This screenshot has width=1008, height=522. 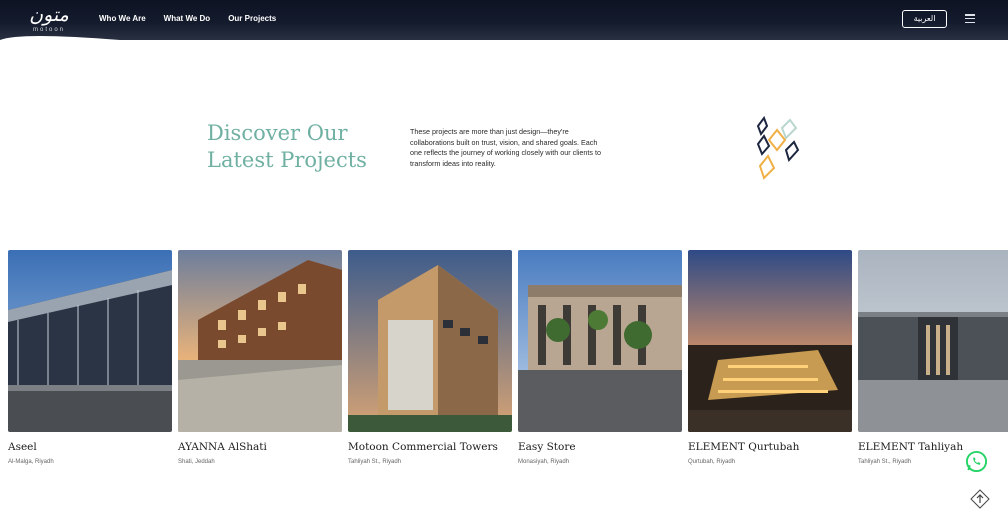 I want to click on main-nav: Who We Are What We Do Our Projects, so click(x=187, y=18).